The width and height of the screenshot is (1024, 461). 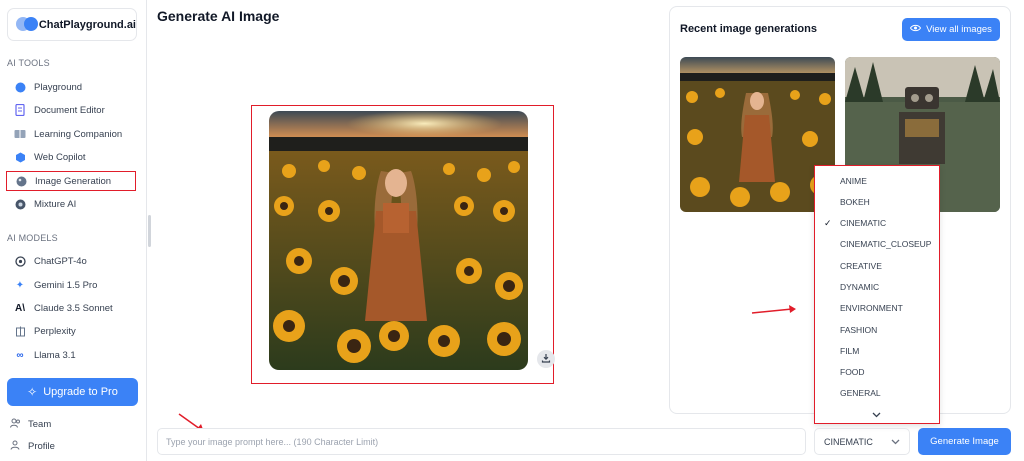 What do you see at coordinates (877, 202) in the screenshot?
I see `style-option: BOKEH` at bounding box center [877, 202].